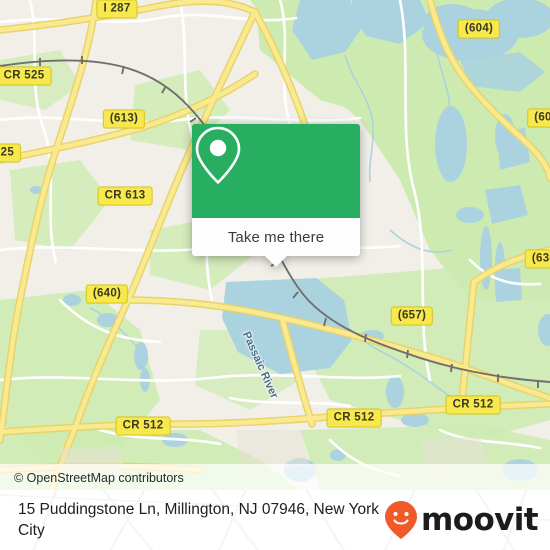  Describe the element at coordinates (99, 478) in the screenshot. I see `osm-attribution-text: © OpenStreetMap contributors` at that location.